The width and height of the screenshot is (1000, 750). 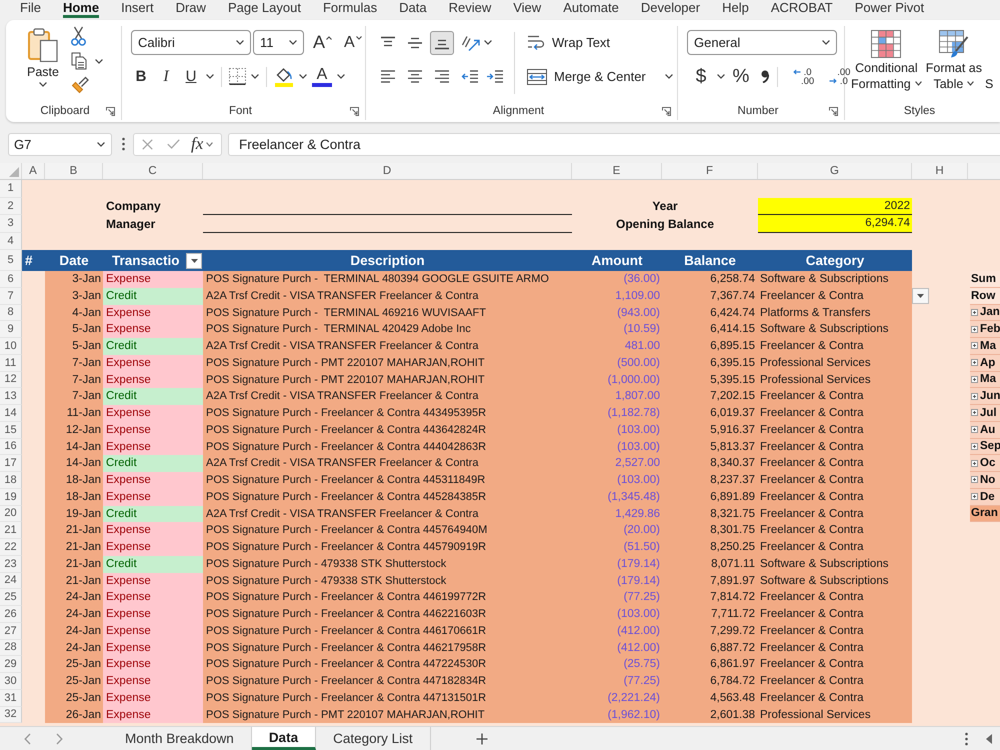 What do you see at coordinates (614, 144) in the screenshot?
I see `formula-field: Freelancer & Contra` at bounding box center [614, 144].